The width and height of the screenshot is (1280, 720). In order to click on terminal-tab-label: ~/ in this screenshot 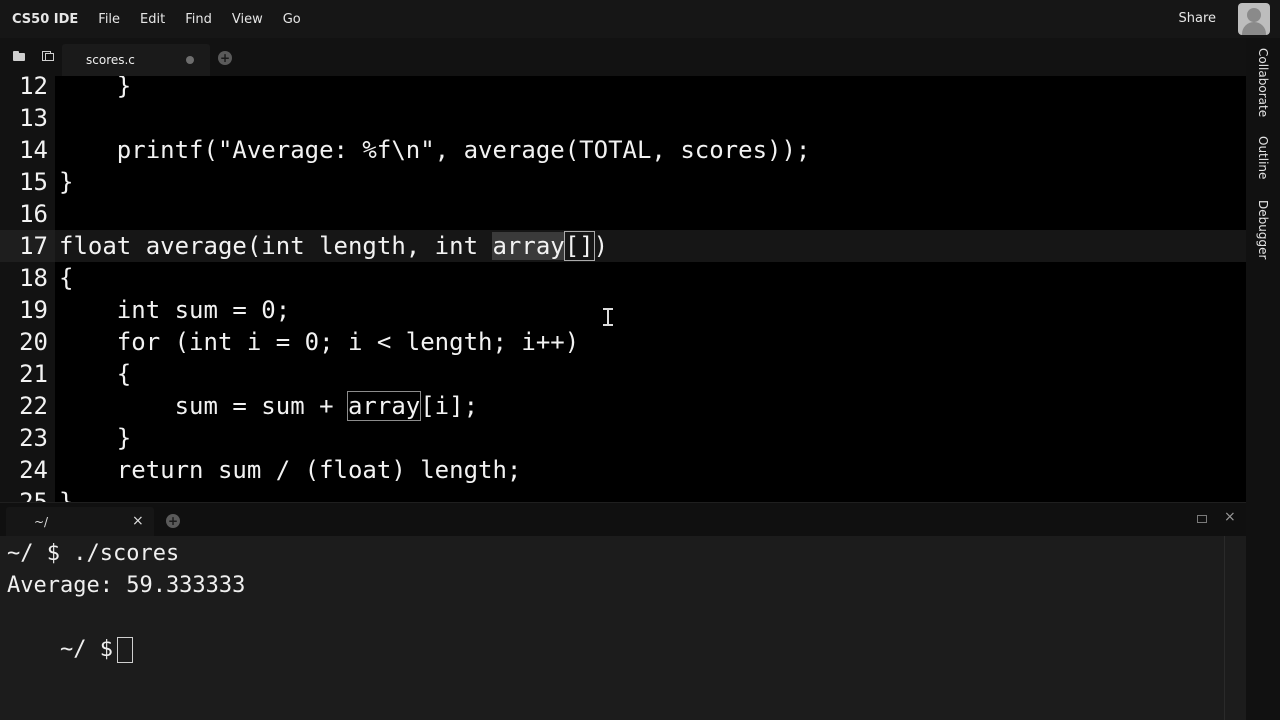, I will do `click(41, 522)`.